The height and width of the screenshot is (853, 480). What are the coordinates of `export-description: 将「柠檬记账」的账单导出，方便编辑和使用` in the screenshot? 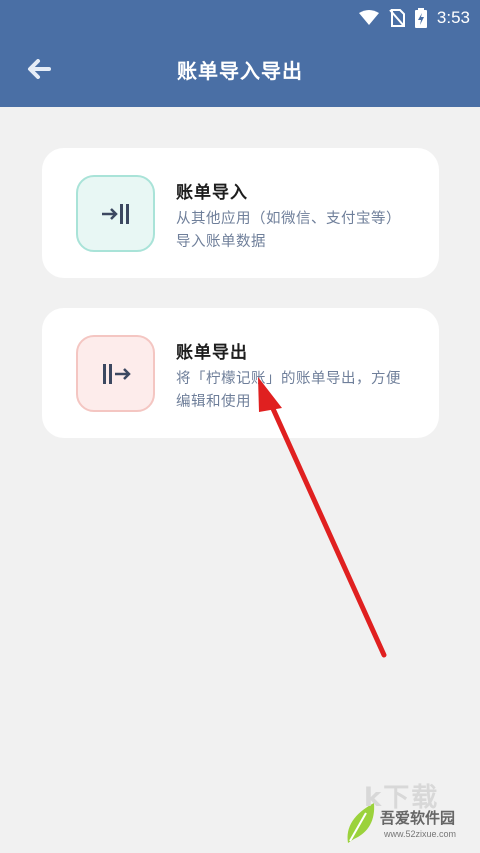 It's located at (288, 390).